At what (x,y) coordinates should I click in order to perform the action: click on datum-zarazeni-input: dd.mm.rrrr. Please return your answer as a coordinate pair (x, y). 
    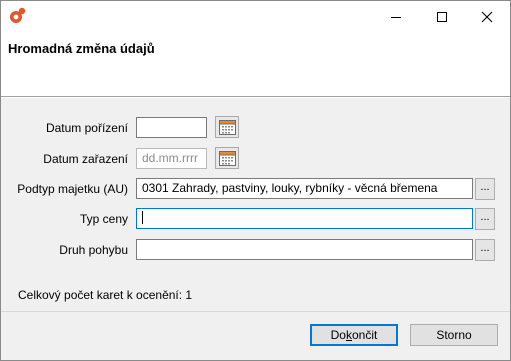
    Looking at the image, I should click on (171, 158).